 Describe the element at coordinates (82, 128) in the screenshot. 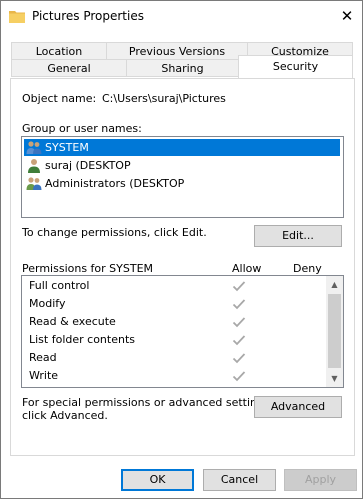

I see `group-or-user-names-label: Group or user names:` at that location.